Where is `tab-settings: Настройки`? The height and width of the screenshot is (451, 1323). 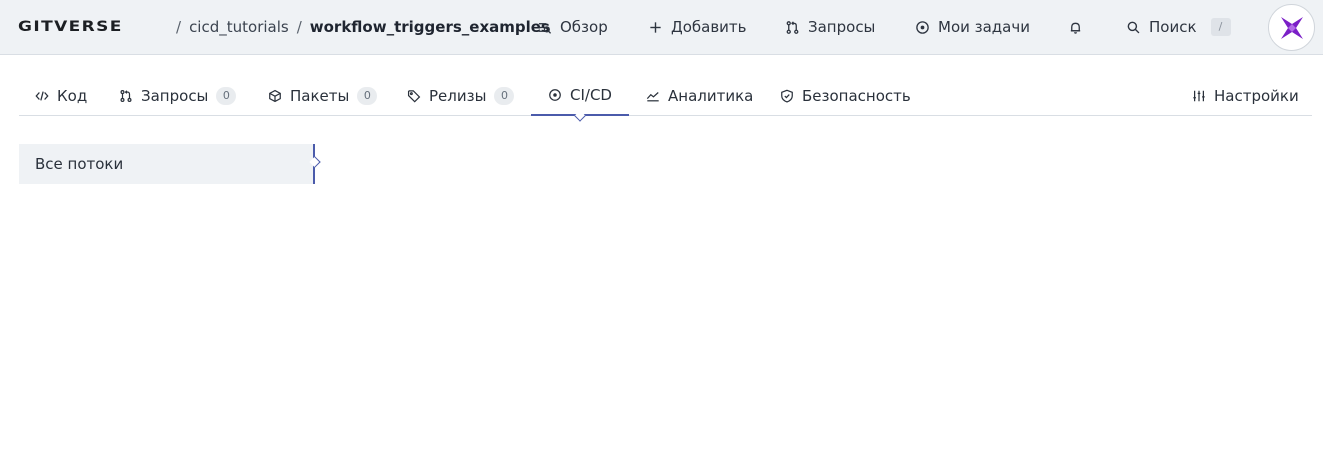
tab-settings: Настройки is located at coordinates (1245, 95).